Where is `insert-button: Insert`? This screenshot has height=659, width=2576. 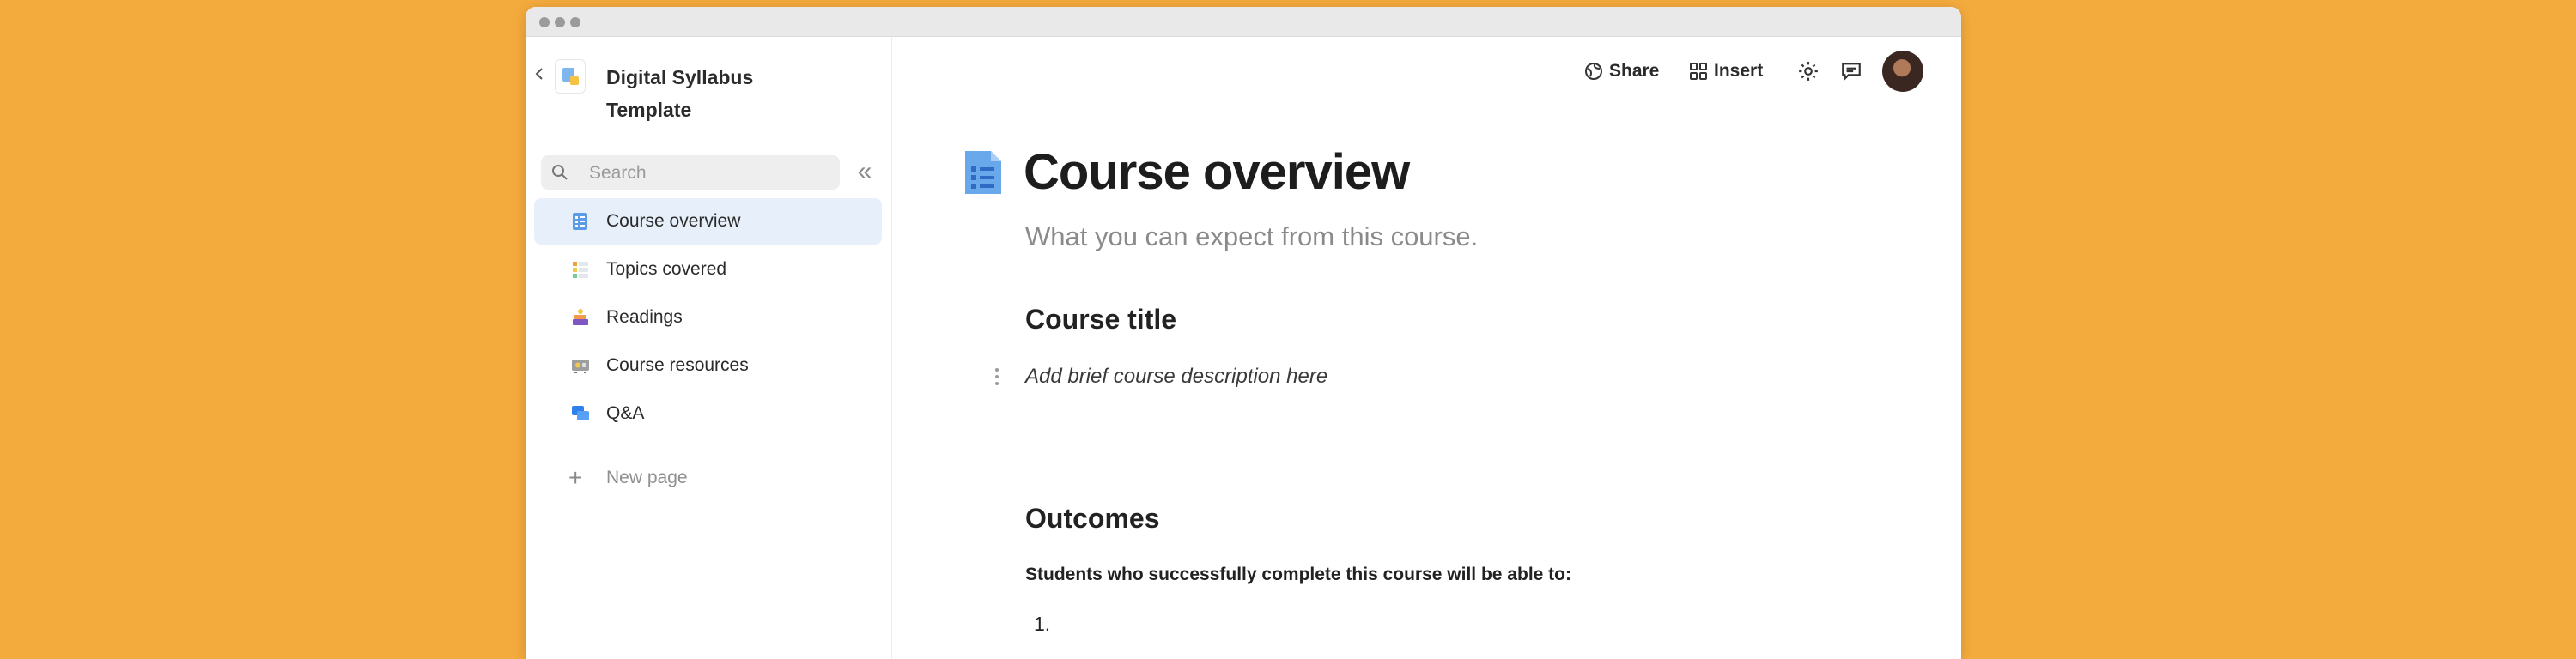
insert-button: Insert is located at coordinates (1731, 71).